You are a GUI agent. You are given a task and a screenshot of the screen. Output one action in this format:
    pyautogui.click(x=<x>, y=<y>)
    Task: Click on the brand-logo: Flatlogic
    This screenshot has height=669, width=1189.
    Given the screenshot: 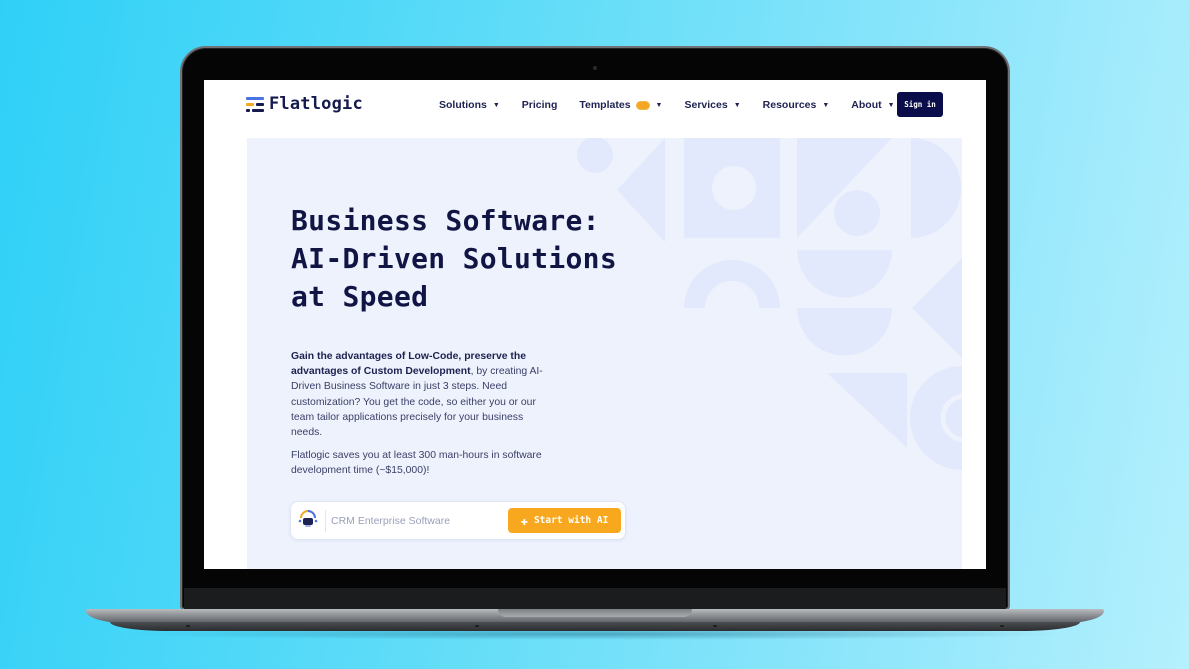 What is the action you would take?
    pyautogui.click(x=304, y=104)
    